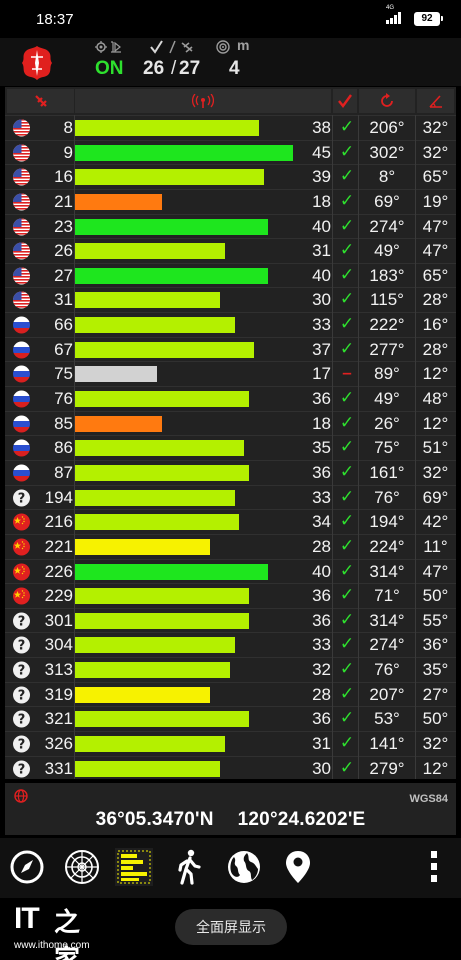 The width and height of the screenshot is (461, 960). Describe the element at coordinates (321, 325) in the screenshot. I see `snr-value: 33` at that location.